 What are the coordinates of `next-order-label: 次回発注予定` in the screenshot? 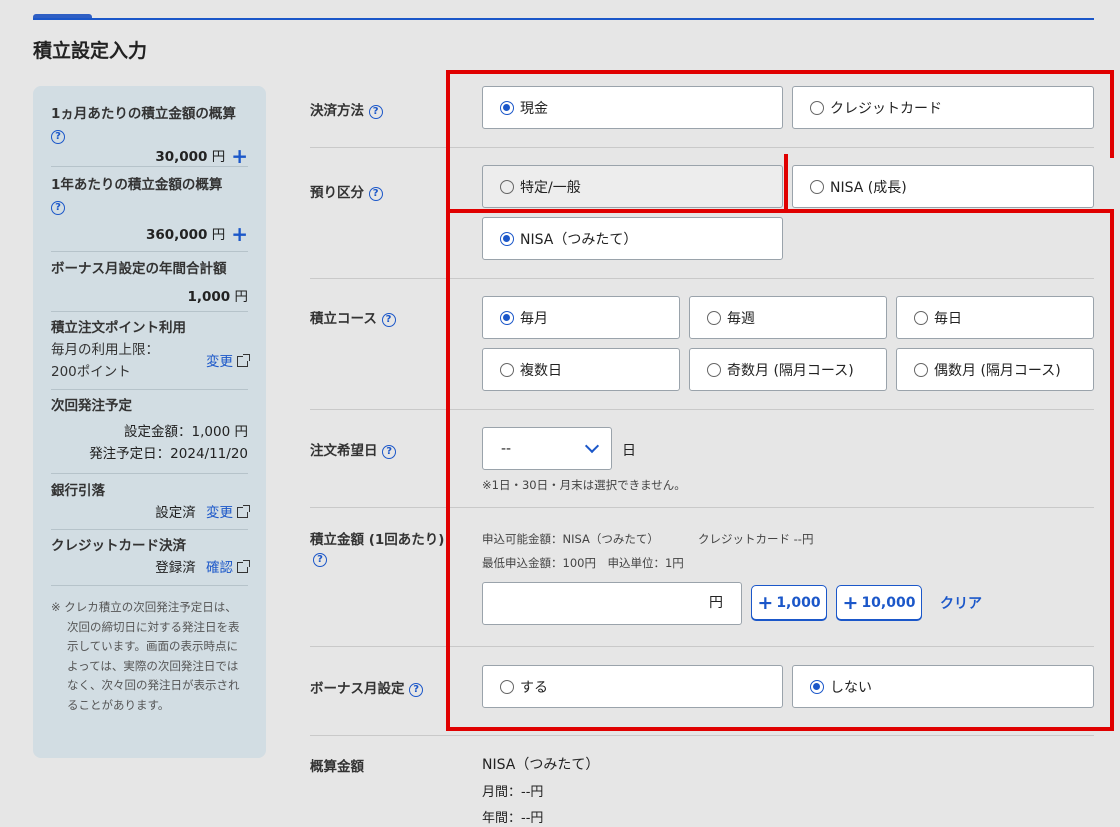 It's located at (91, 406).